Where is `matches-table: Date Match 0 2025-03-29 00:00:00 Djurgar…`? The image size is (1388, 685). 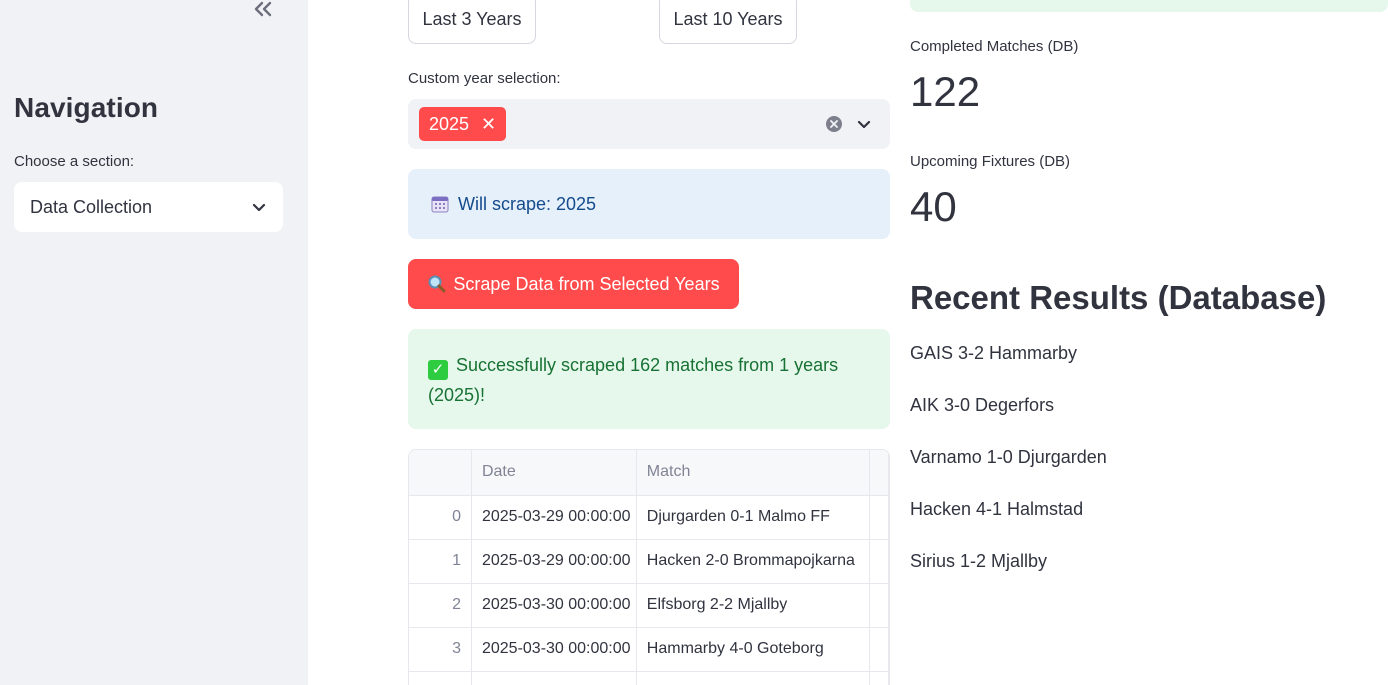
matches-table: Date Match 0 2025-03-29 00:00:00 Djurgar… is located at coordinates (649, 567).